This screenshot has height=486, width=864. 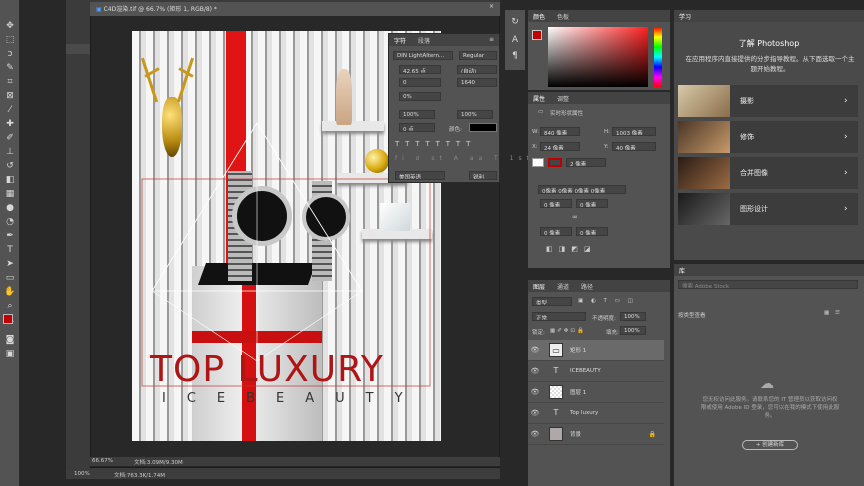 What do you see at coordinates (10, 96) in the screenshot?
I see `frame-tool-icon: ⊠` at bounding box center [10, 96].